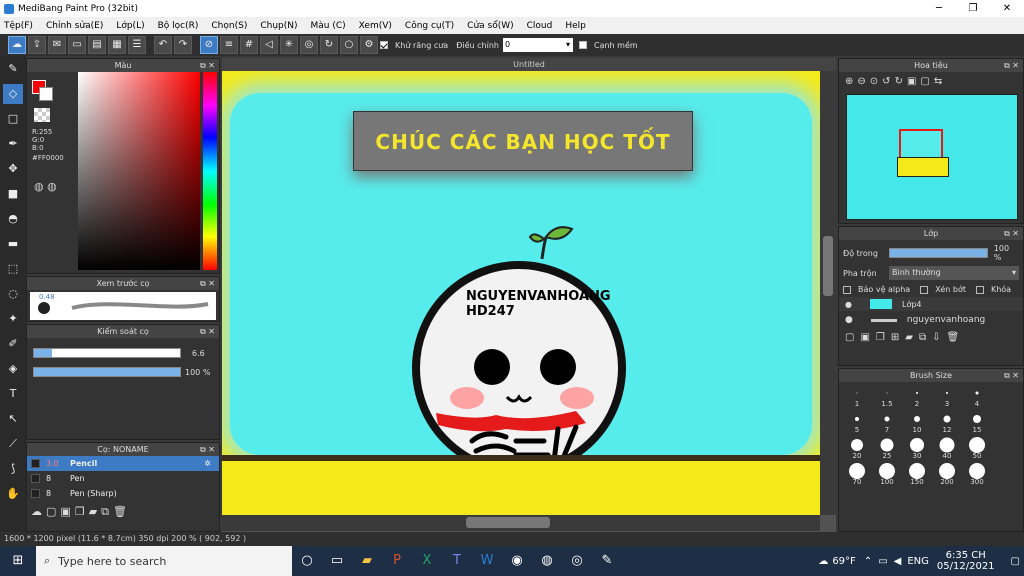  Describe the element at coordinates (289, 45) in the screenshot. I see `radial-snap-icon: ✳` at that location.